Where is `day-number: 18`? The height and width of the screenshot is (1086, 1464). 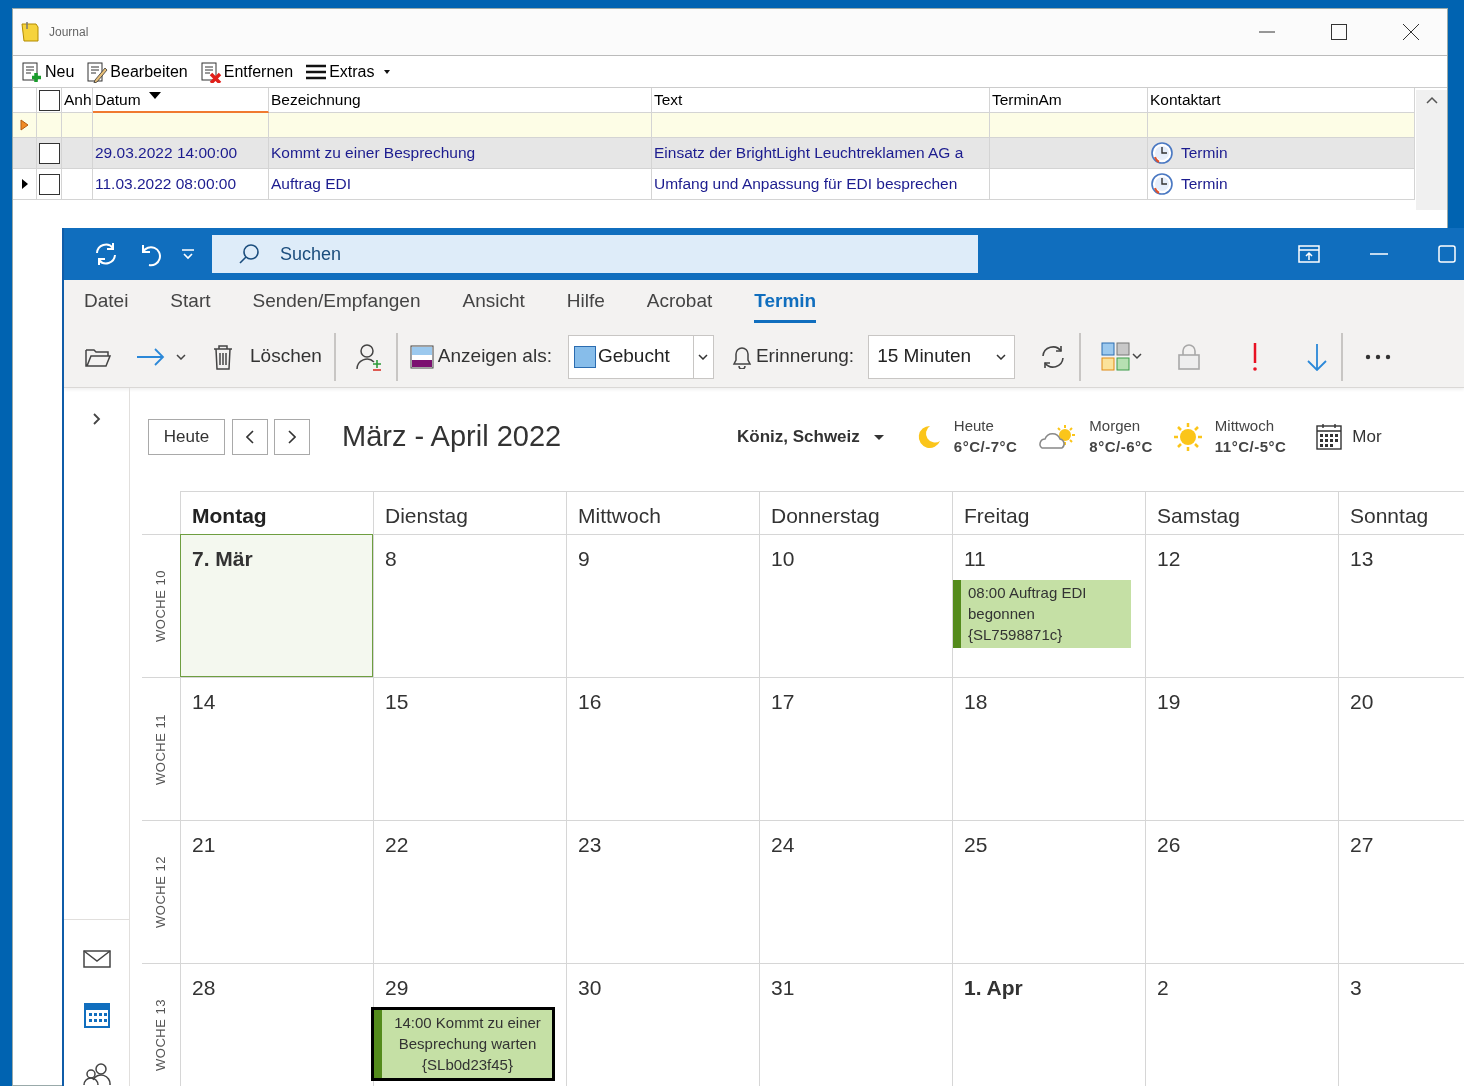
day-number: 18 is located at coordinates (976, 702).